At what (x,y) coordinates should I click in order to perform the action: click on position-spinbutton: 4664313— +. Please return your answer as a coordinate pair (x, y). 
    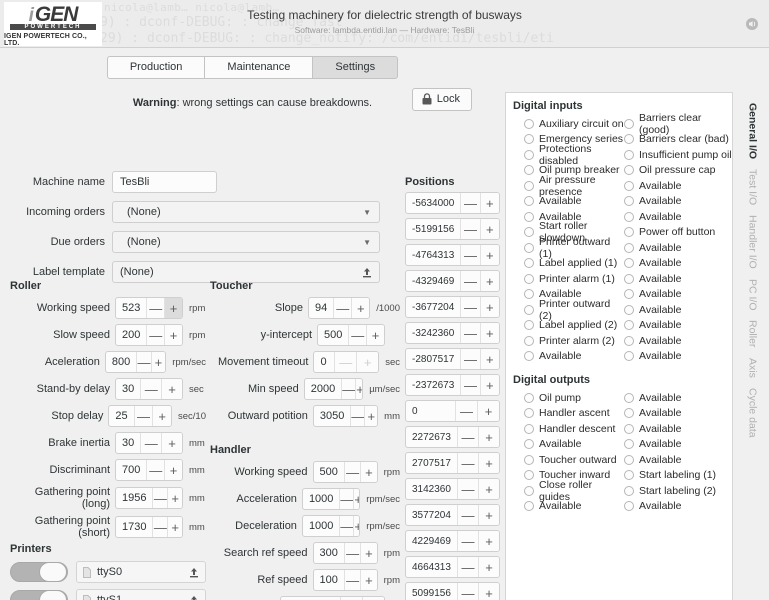
    Looking at the image, I should click on (452, 567).